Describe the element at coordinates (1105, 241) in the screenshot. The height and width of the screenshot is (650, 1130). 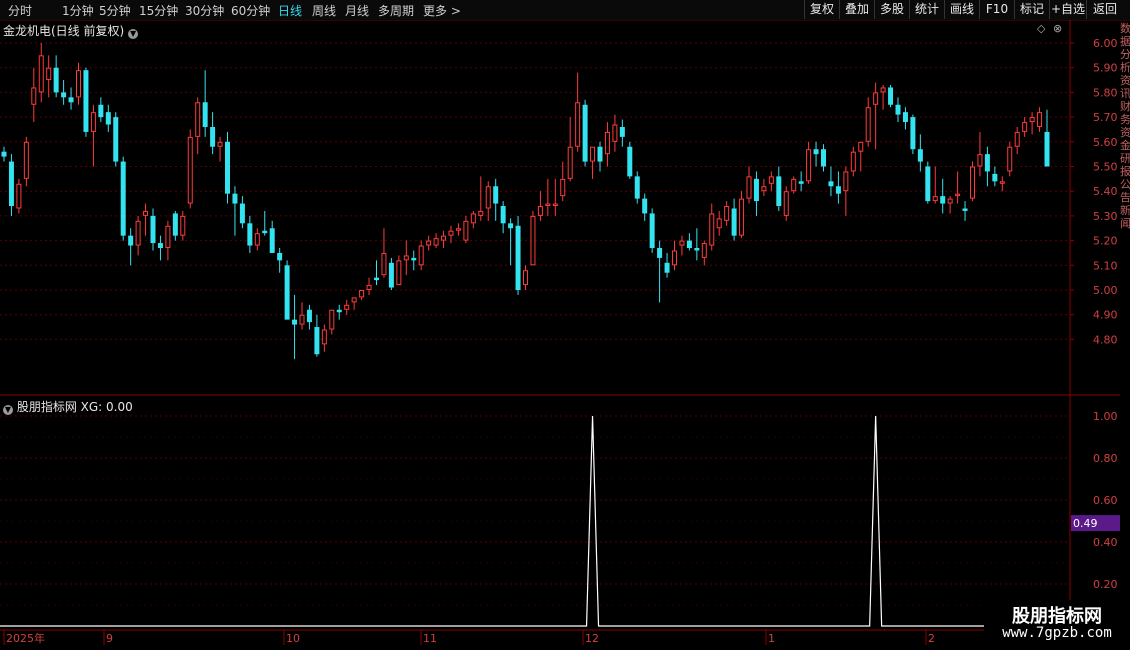
I see `y-tick-label: 5.20` at that location.